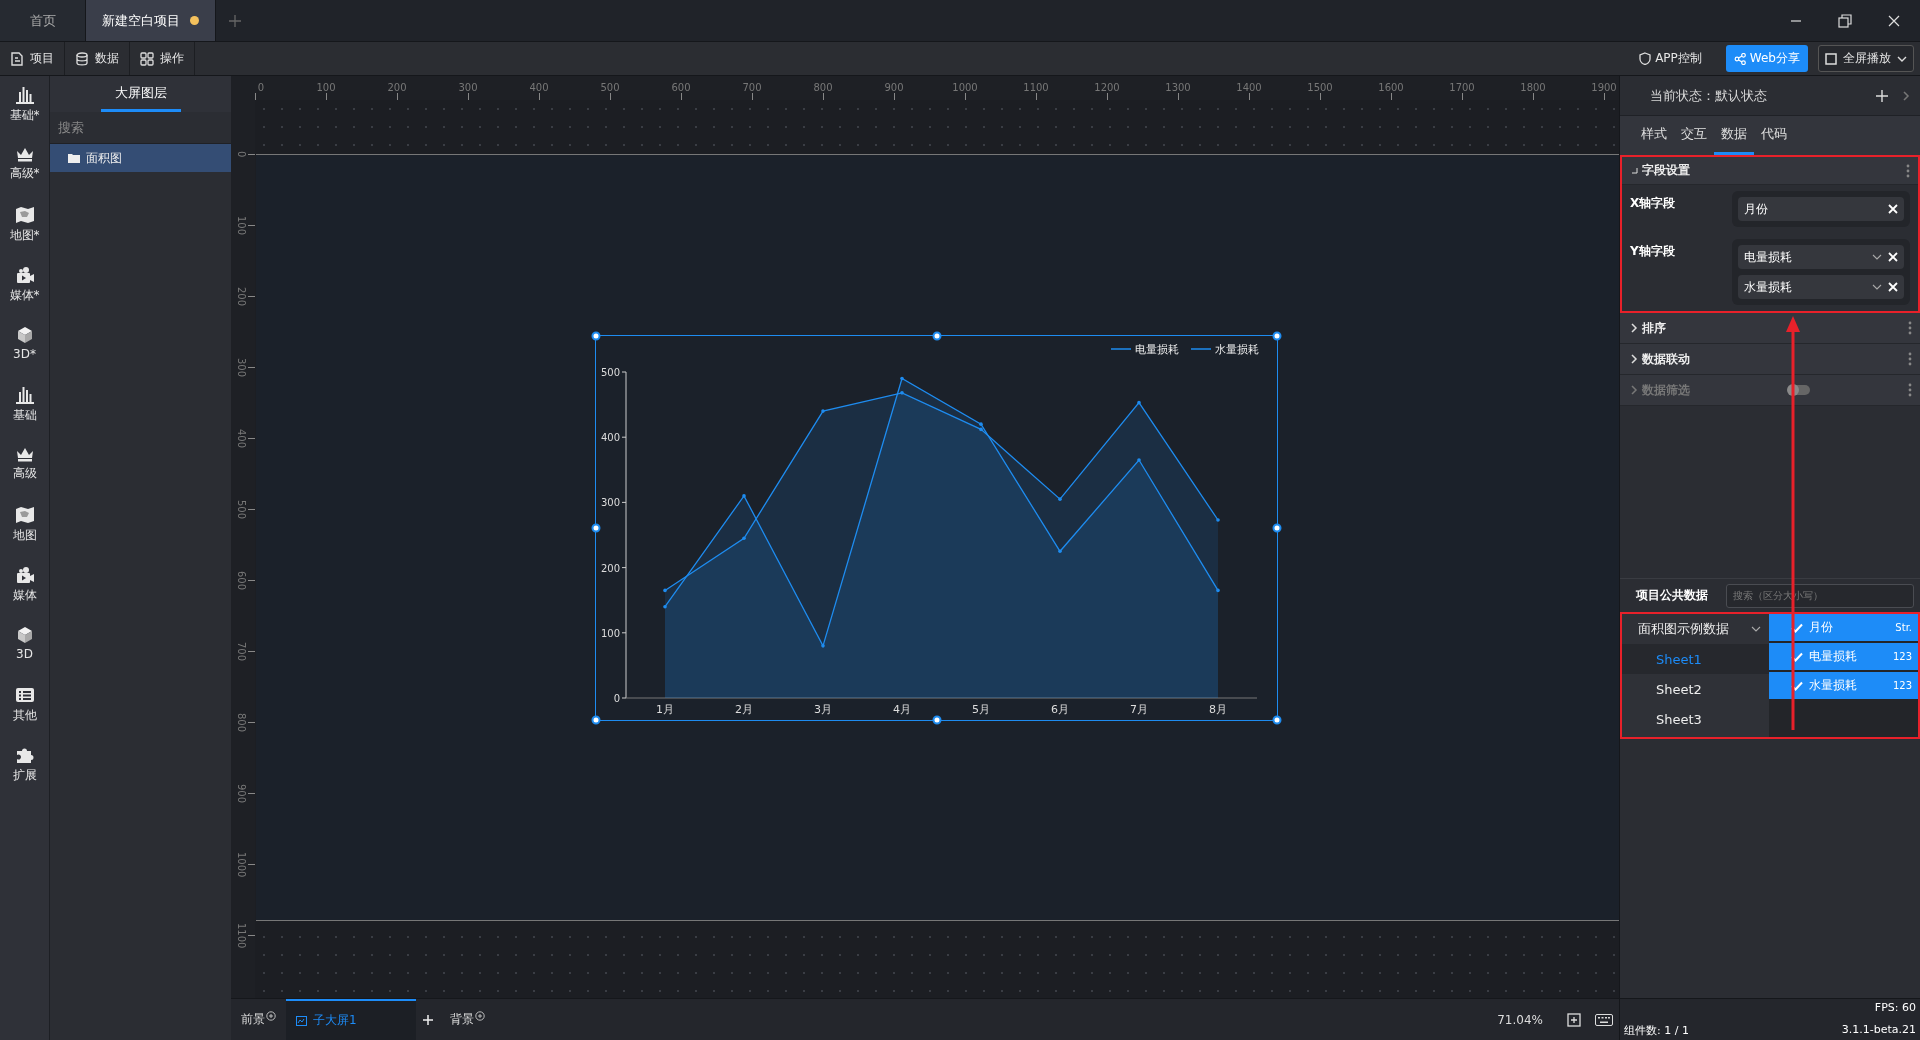  I want to click on column-type: 123, so click(1902, 685).